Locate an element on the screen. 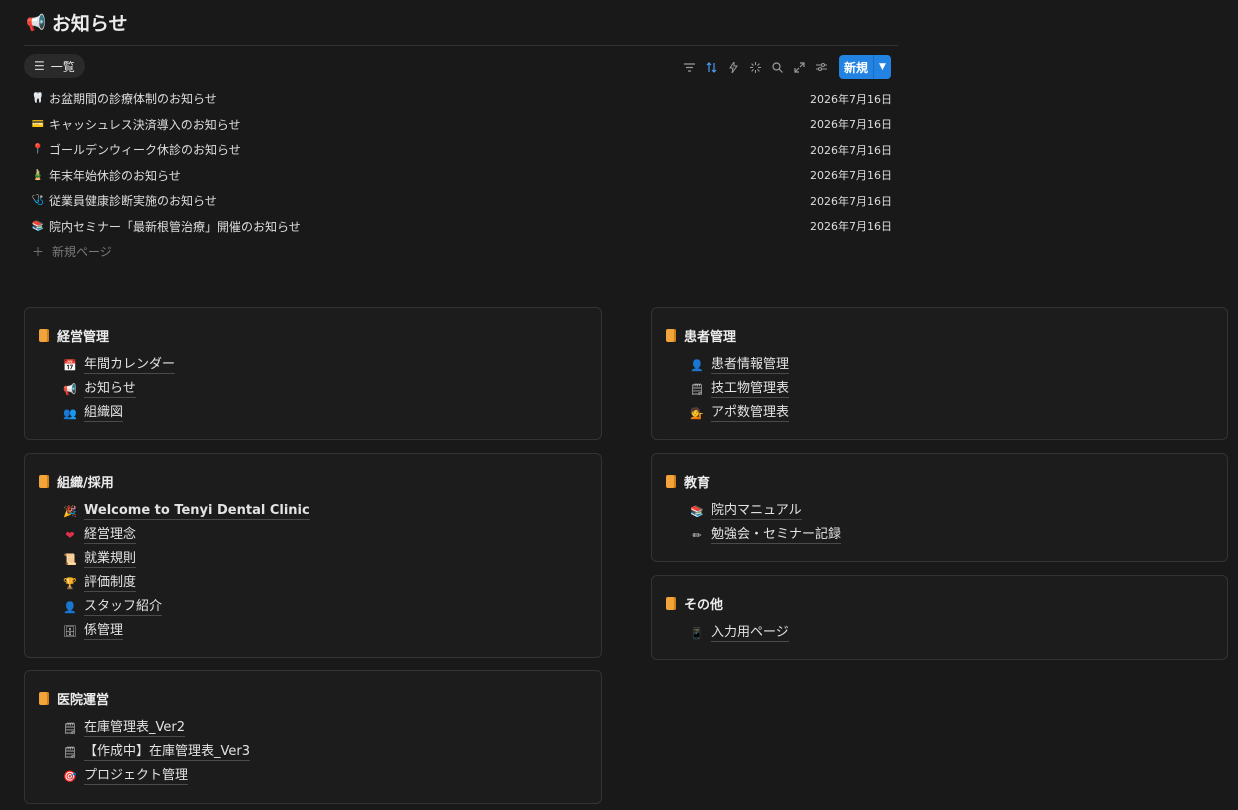 The width and height of the screenshot is (1238, 810). page-link-label: 【作成中】在庫管理表_Ver3 is located at coordinates (167, 752).